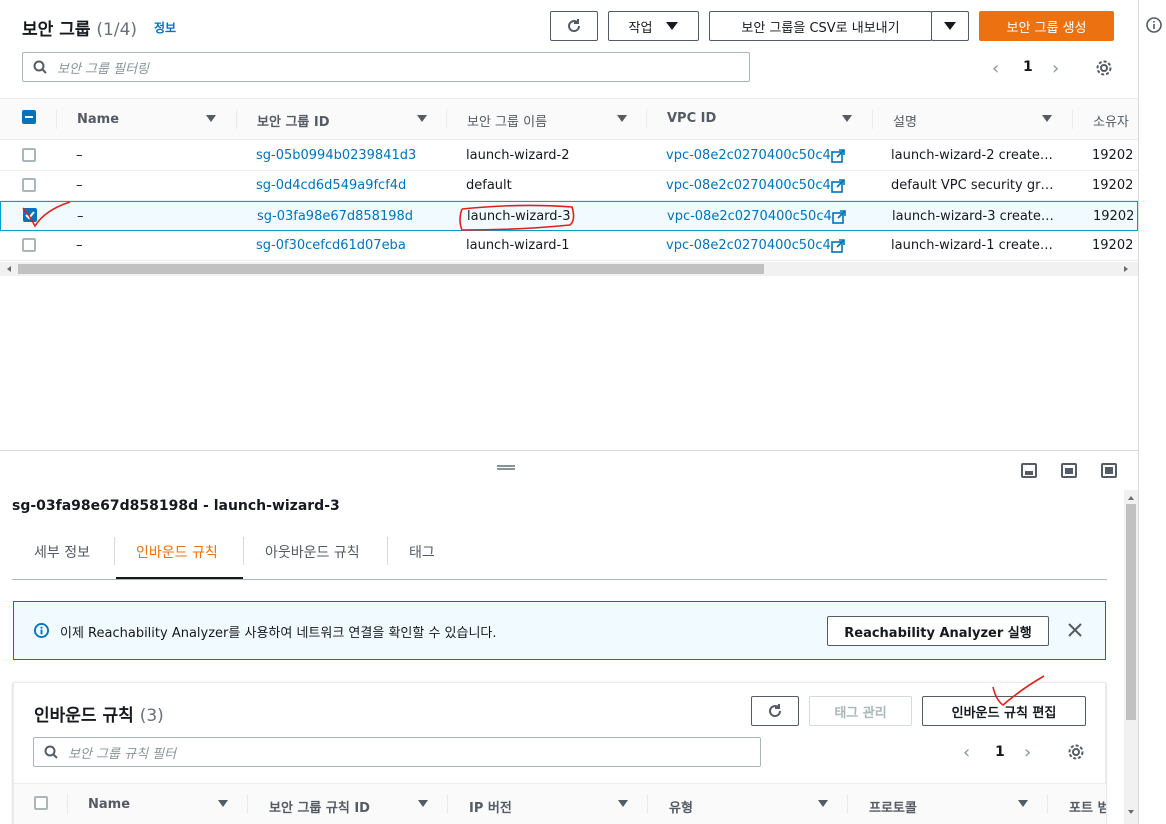  Describe the element at coordinates (517, 217) in the screenshot. I see `annotation-circle-group-name` at that location.